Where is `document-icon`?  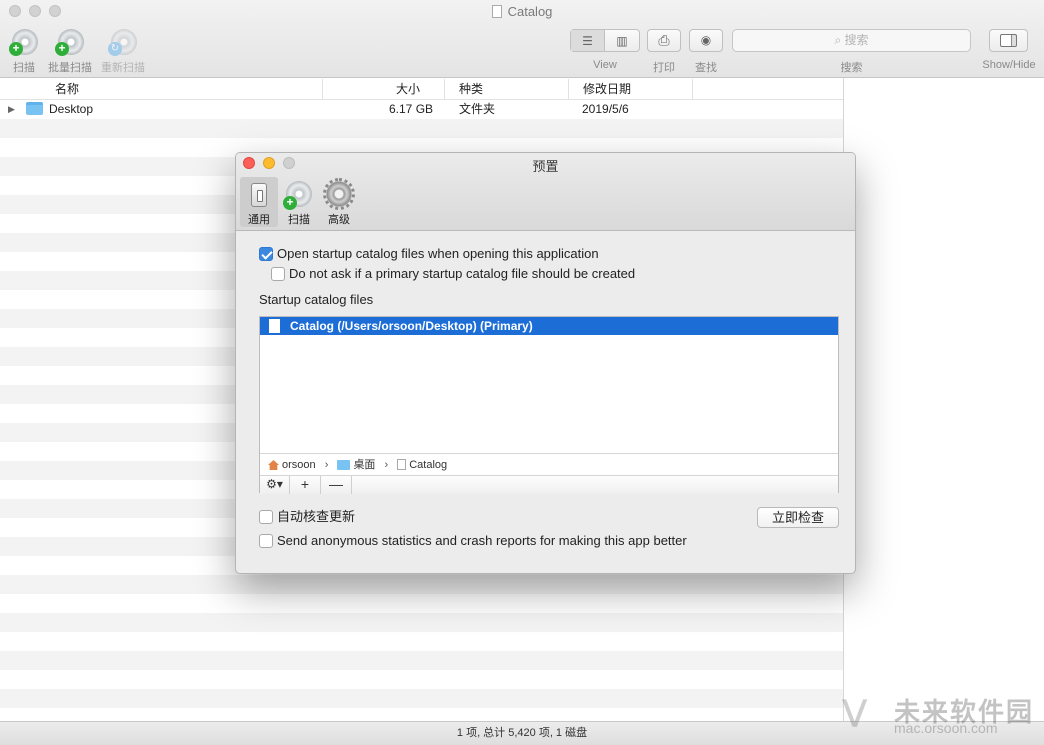
document-icon is located at coordinates (496, 11).